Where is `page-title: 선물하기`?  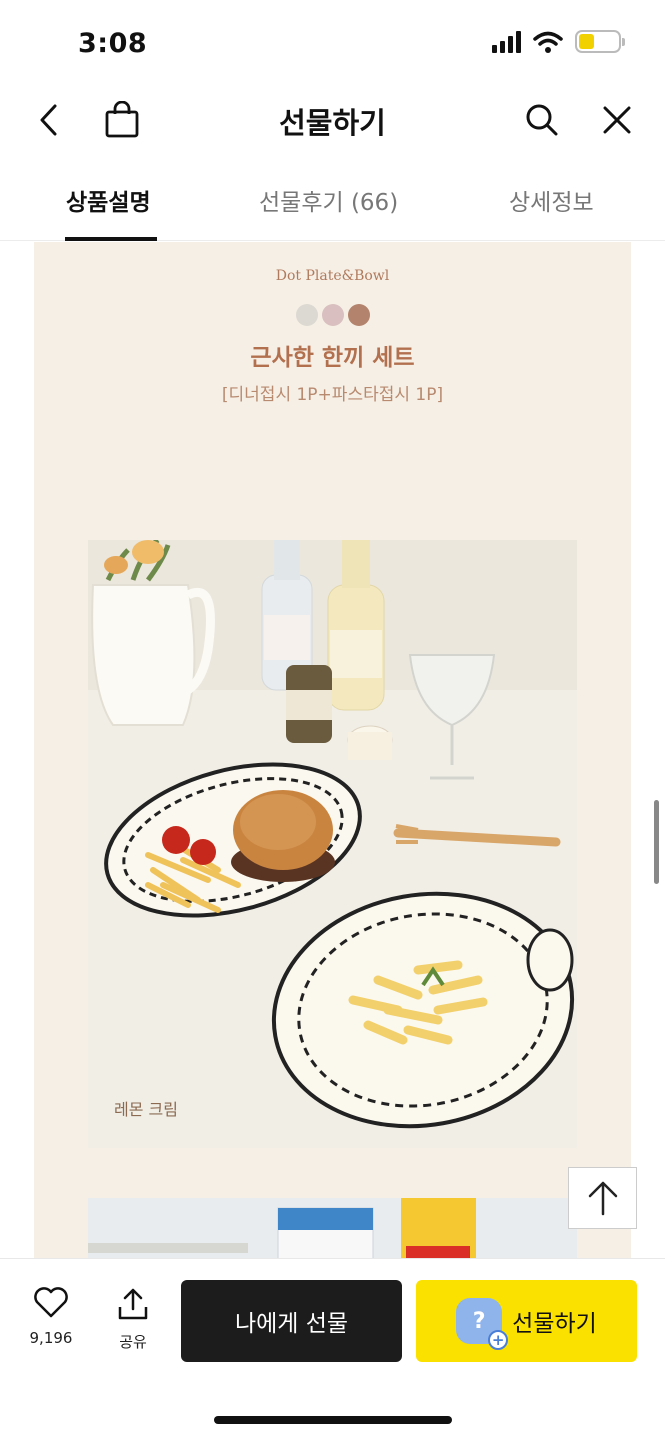
page-title: 선물하기 is located at coordinates (332, 123).